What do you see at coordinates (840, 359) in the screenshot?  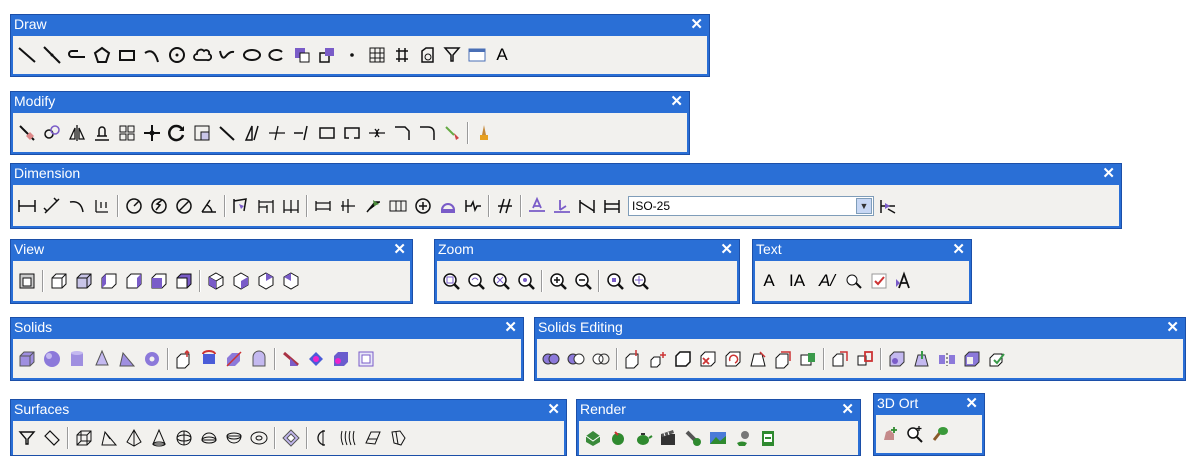 I see `copy-edges-icon` at bounding box center [840, 359].